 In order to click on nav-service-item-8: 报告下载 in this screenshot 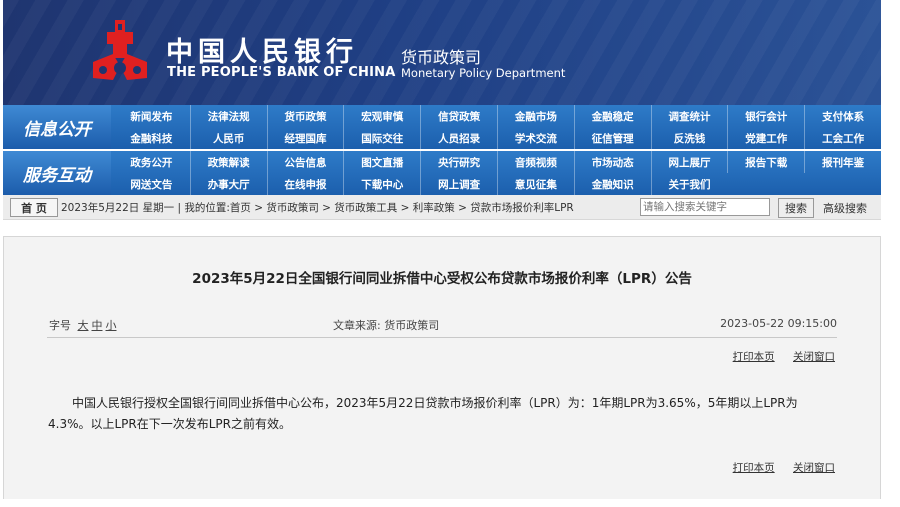, I will do `click(765, 162)`.